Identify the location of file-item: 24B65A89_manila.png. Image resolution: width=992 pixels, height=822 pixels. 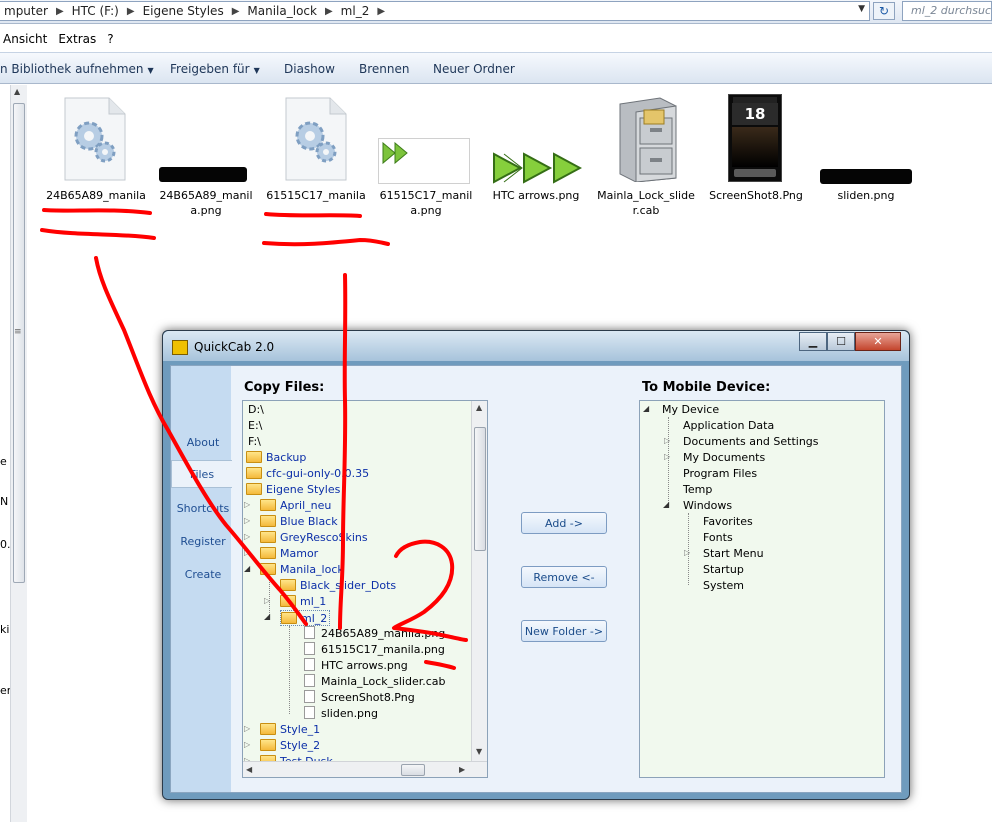
(206, 157).